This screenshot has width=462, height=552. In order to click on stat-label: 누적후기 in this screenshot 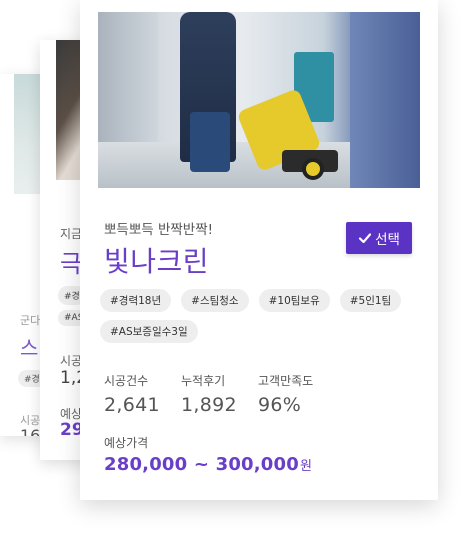, I will do `click(203, 381)`.